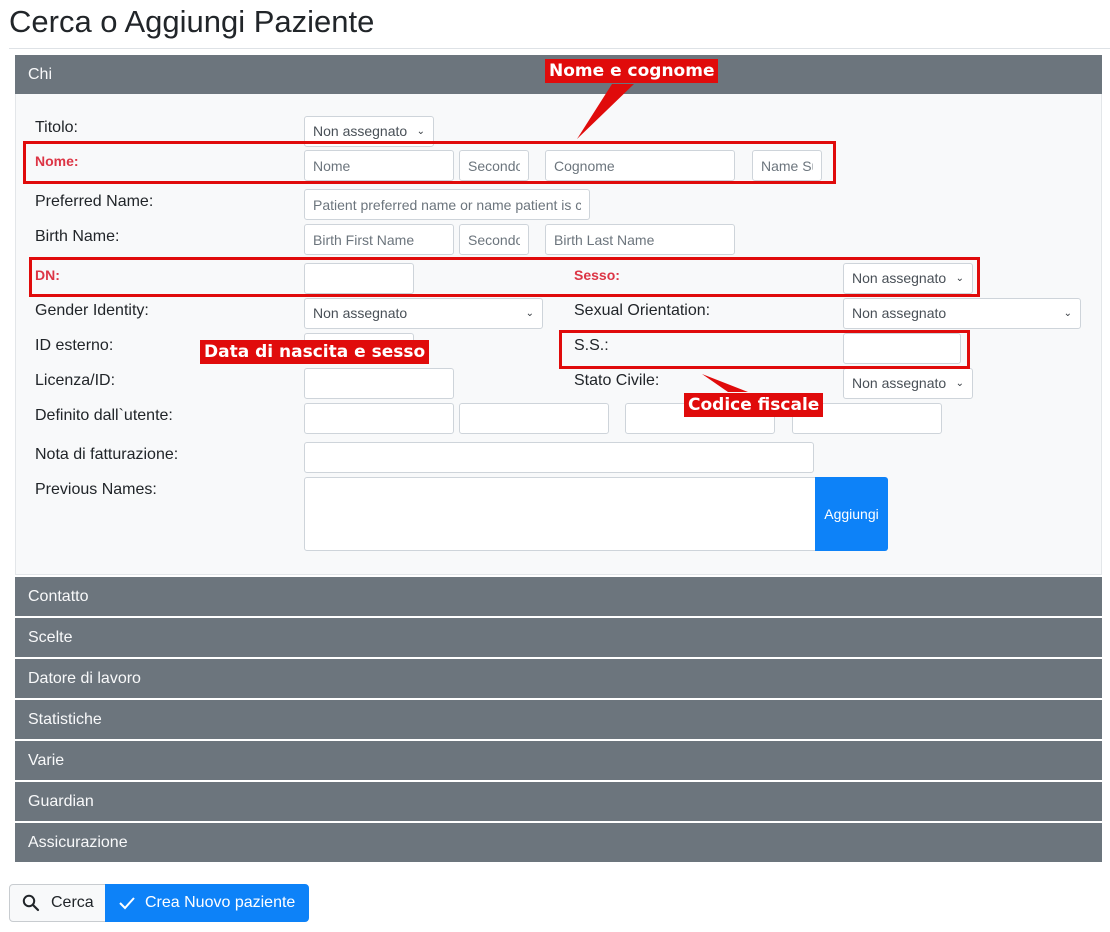 This screenshot has height=932, width=1110. I want to click on name-suffix-input, so click(787, 165).